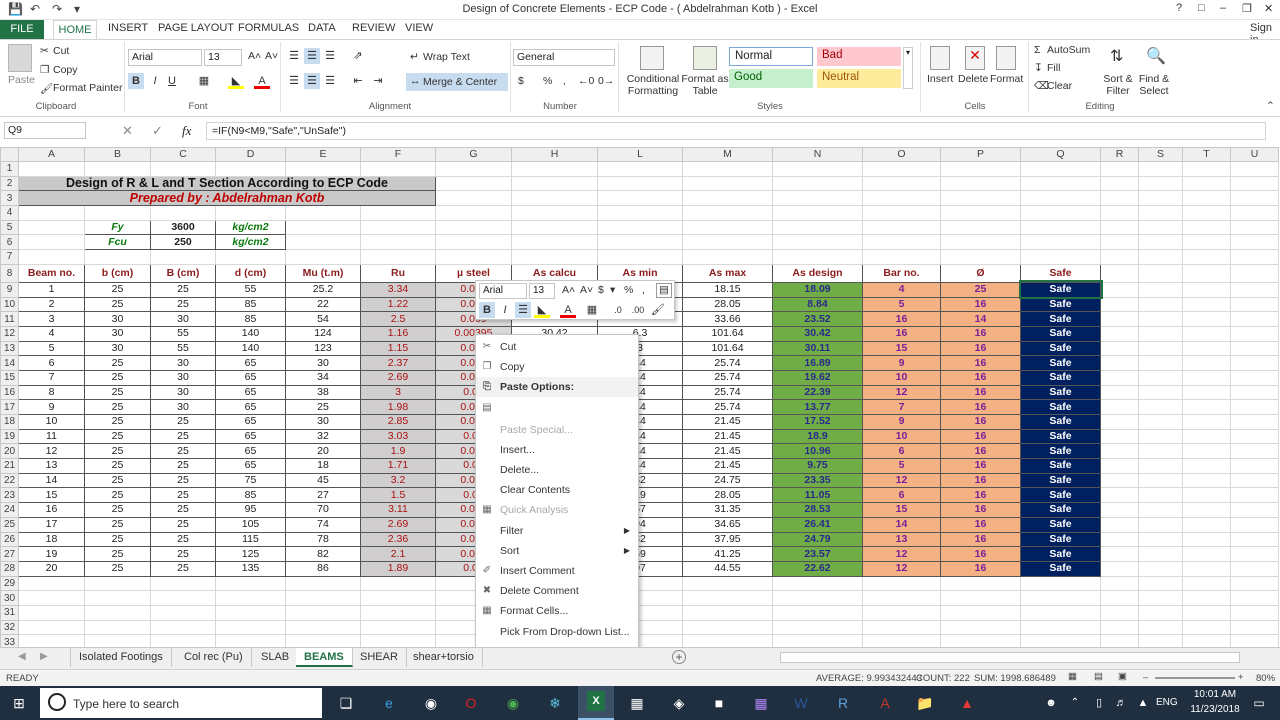  What do you see at coordinates (398, 273) in the screenshot?
I see `column-title-cell: Ru` at bounding box center [398, 273].